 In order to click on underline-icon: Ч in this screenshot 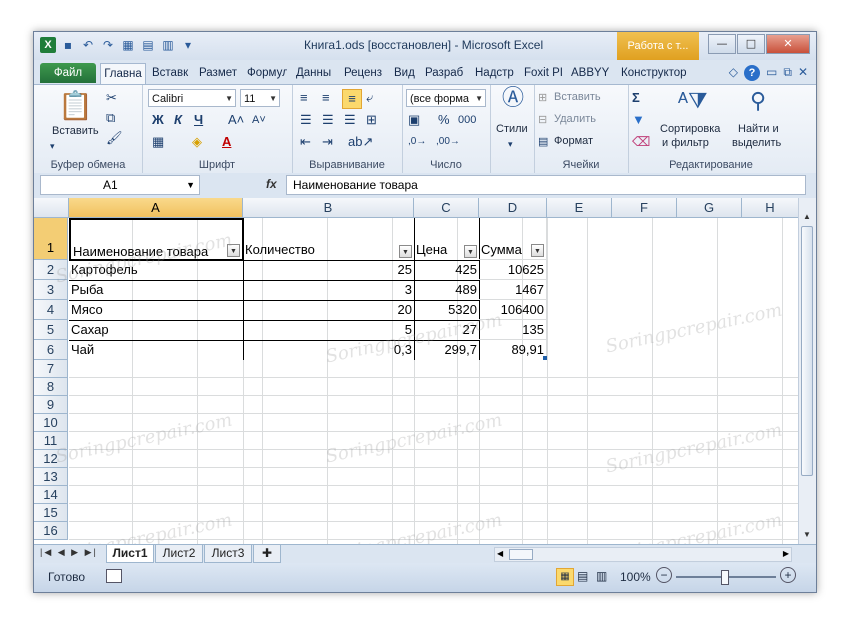, I will do `click(198, 120)`.